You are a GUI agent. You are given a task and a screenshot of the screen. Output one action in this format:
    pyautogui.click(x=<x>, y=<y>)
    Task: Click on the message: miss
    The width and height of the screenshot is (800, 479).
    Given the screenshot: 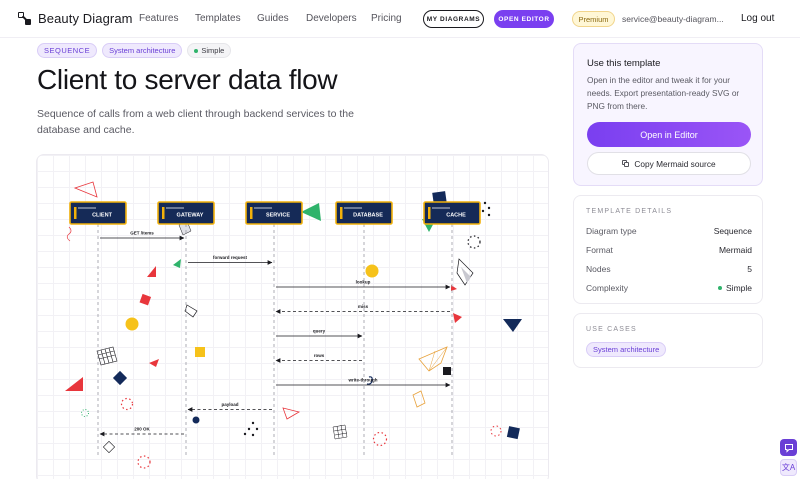 What is the action you would take?
    pyautogui.click(x=362, y=309)
    